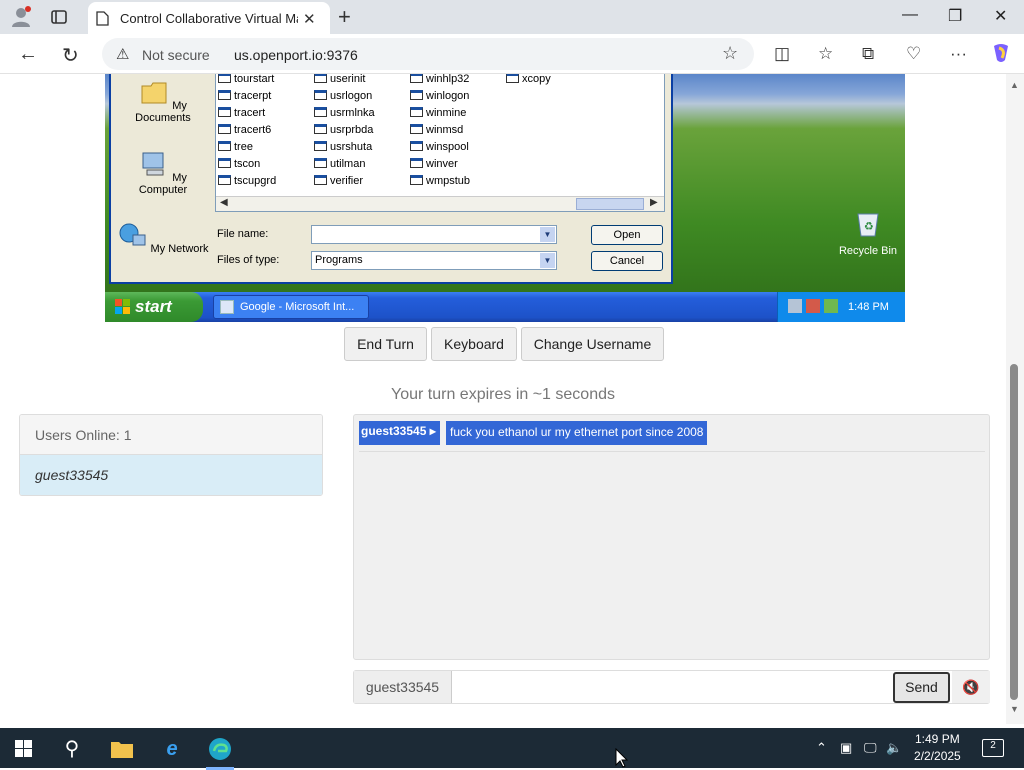  I want to click on omnibox: ⚠ Not secure us.openport.io:9376 ☆, so click(428, 54).